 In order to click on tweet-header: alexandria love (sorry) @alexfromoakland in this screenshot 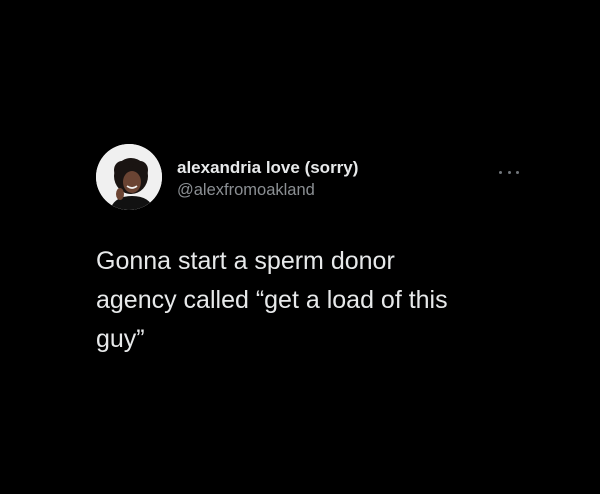, I will do `click(311, 179)`.